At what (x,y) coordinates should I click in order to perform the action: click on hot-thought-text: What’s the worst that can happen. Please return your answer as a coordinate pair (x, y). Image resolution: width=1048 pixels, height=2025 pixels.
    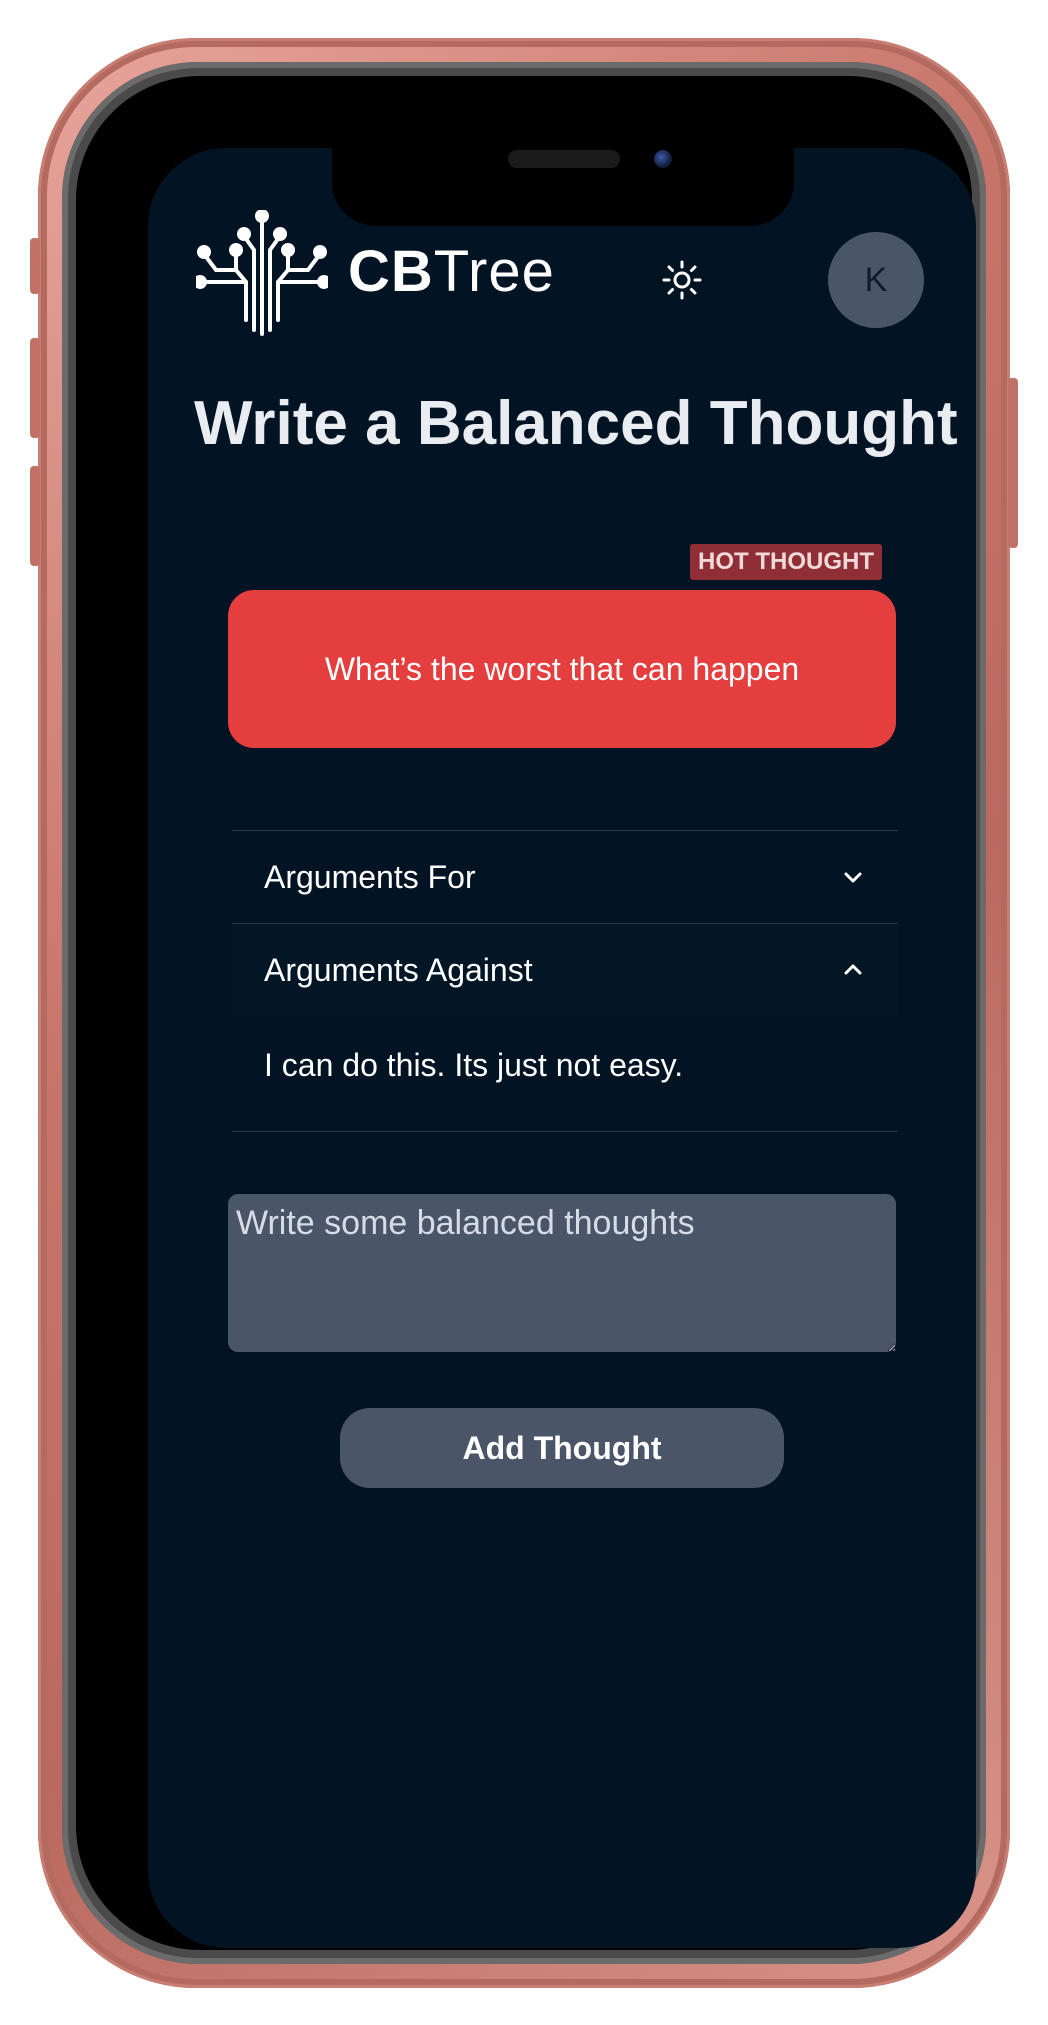
    Looking at the image, I should click on (562, 668).